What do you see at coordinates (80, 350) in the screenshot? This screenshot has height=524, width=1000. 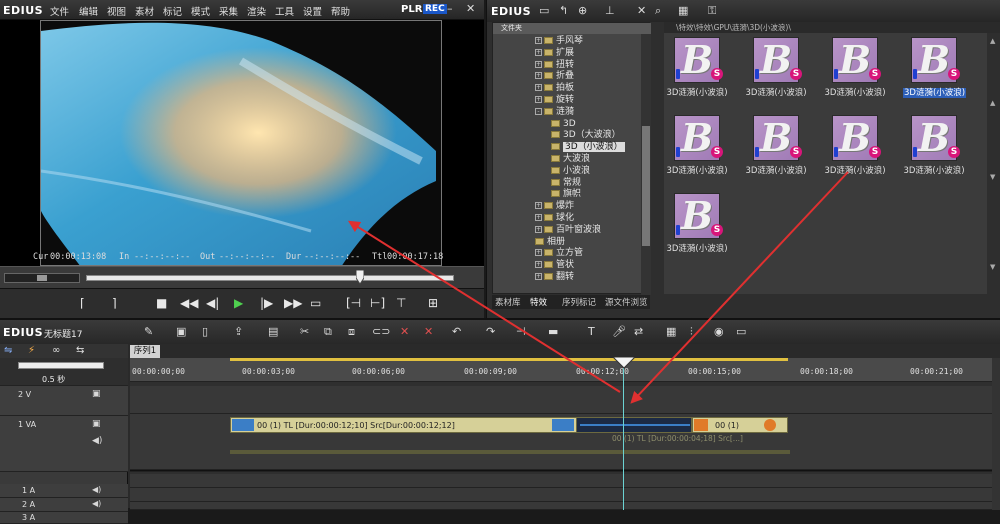 I see `toggle-icon: ⇆` at bounding box center [80, 350].